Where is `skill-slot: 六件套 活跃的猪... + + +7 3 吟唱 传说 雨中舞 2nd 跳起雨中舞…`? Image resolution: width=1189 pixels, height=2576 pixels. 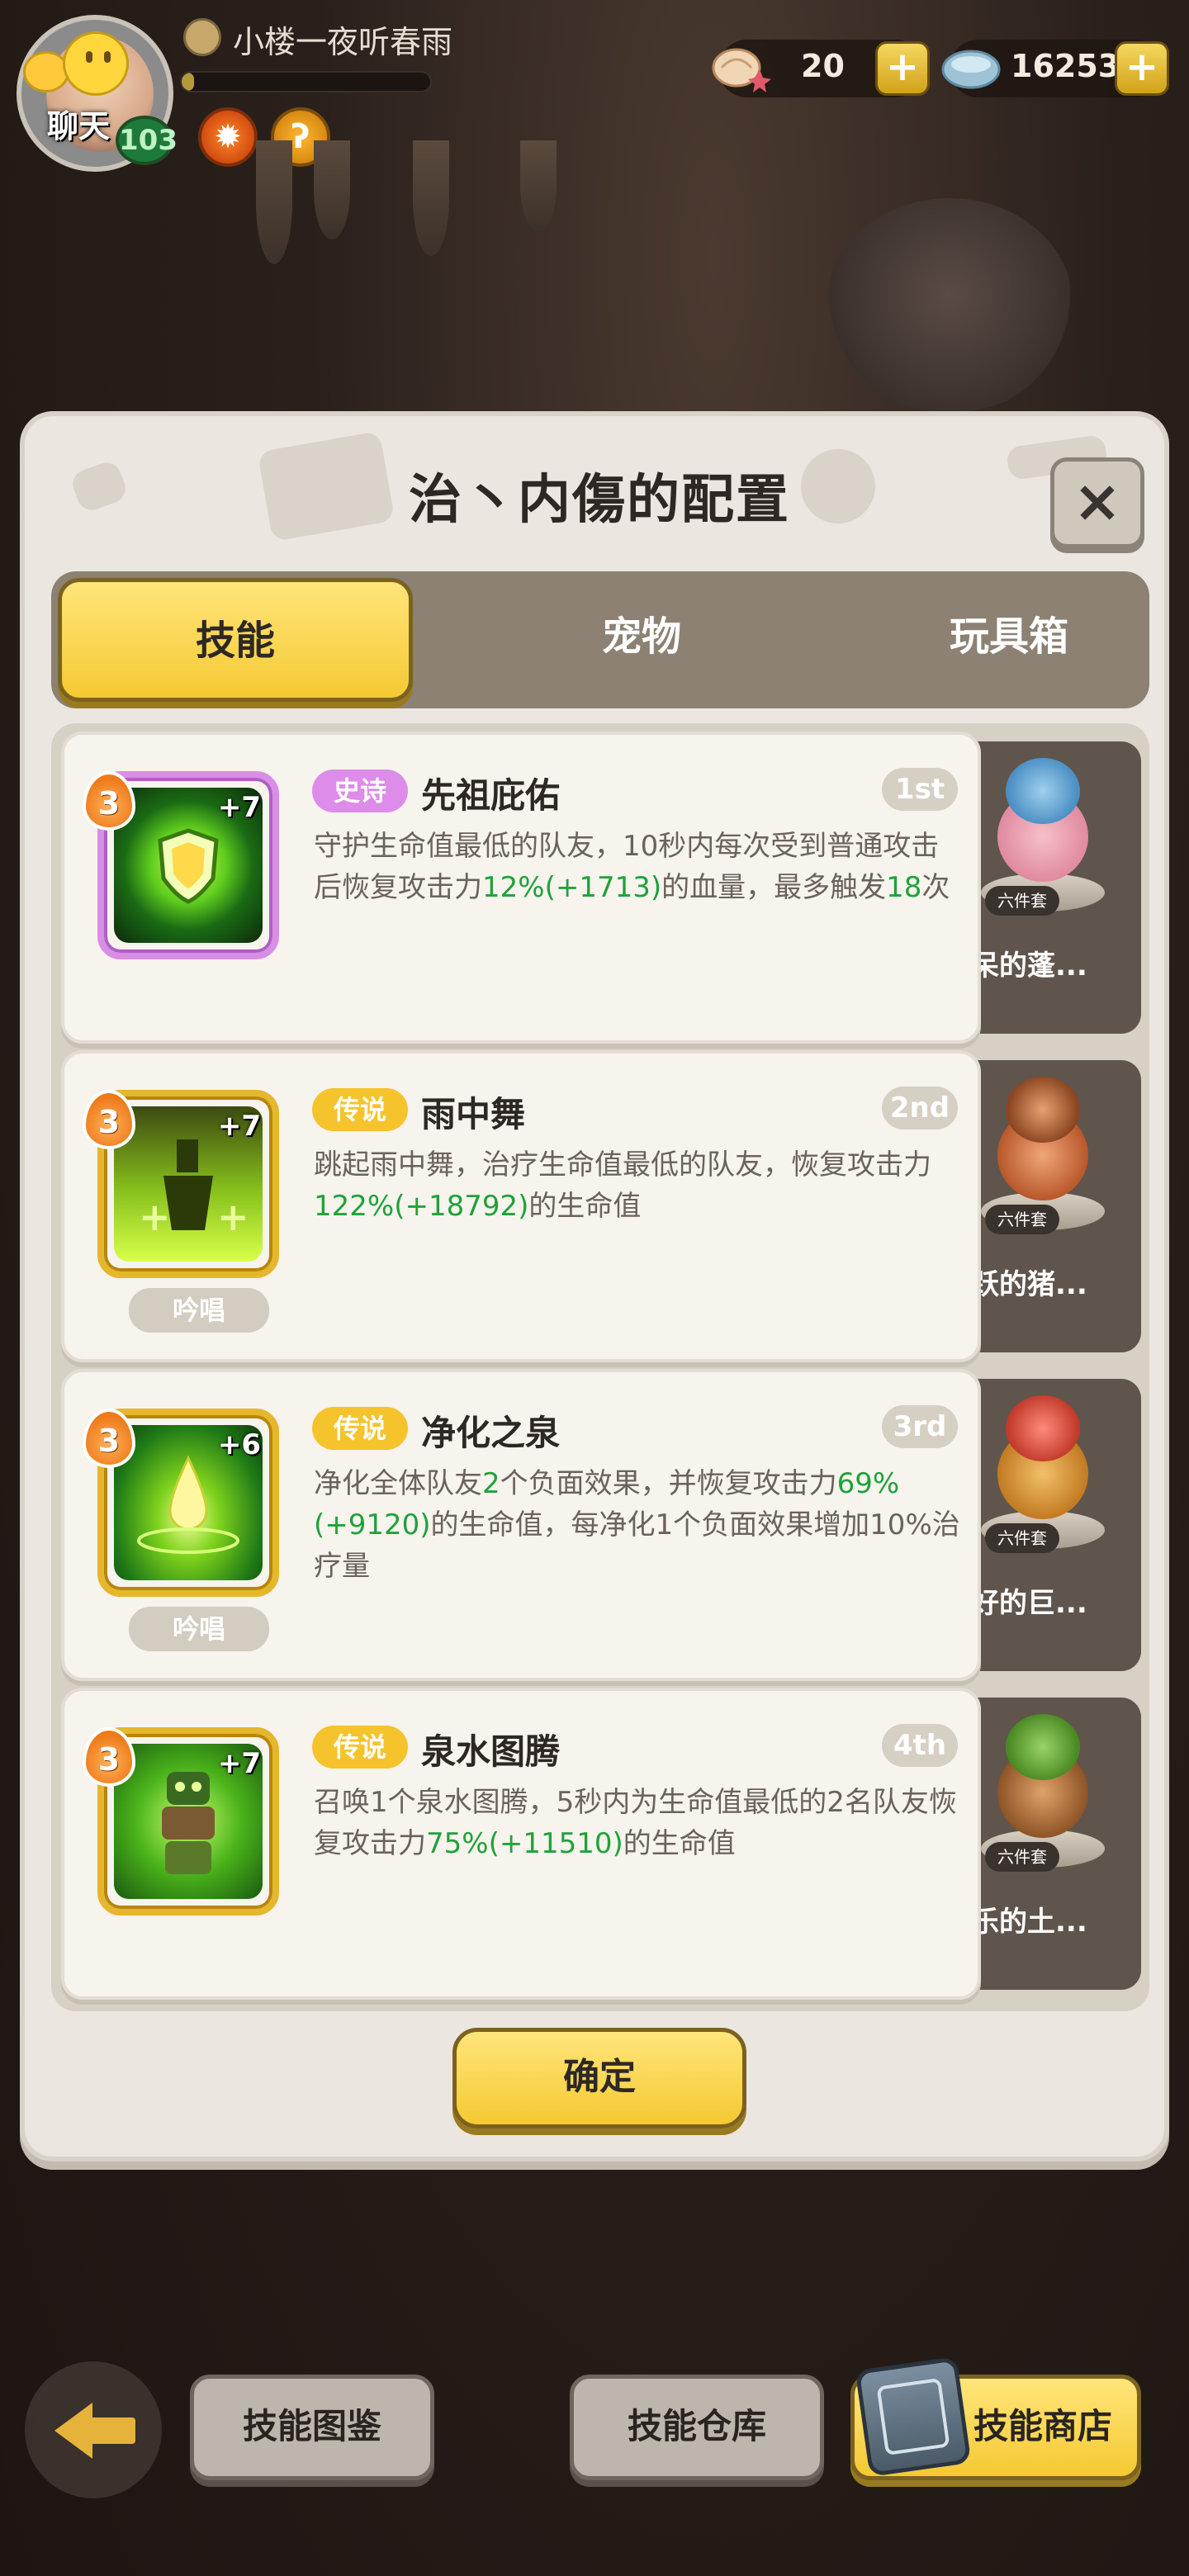
skill-slot: 六件套 活跃的猪... + + +7 3 吟唱 传说 雨中舞 2nd 跳起雨中舞… is located at coordinates (601, 1206).